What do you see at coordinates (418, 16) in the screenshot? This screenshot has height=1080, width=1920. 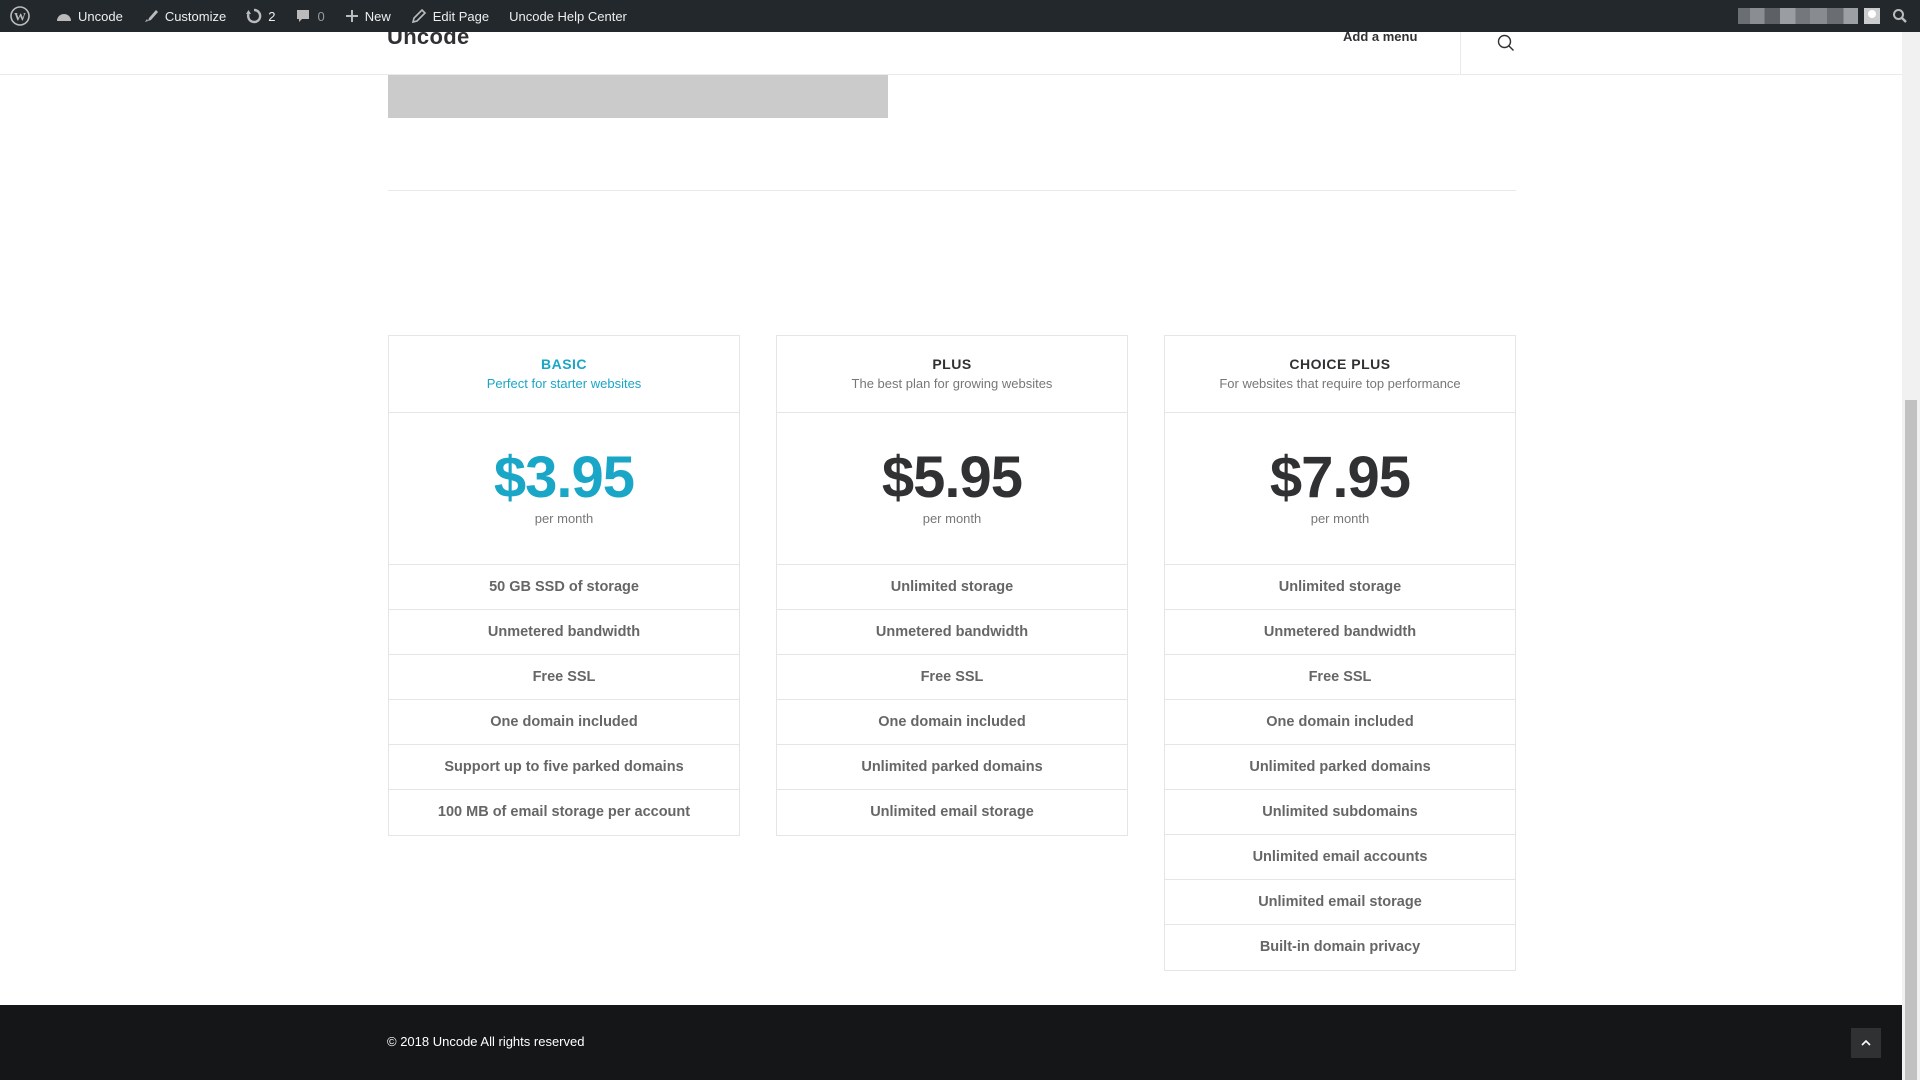 I see `pencil-icon` at bounding box center [418, 16].